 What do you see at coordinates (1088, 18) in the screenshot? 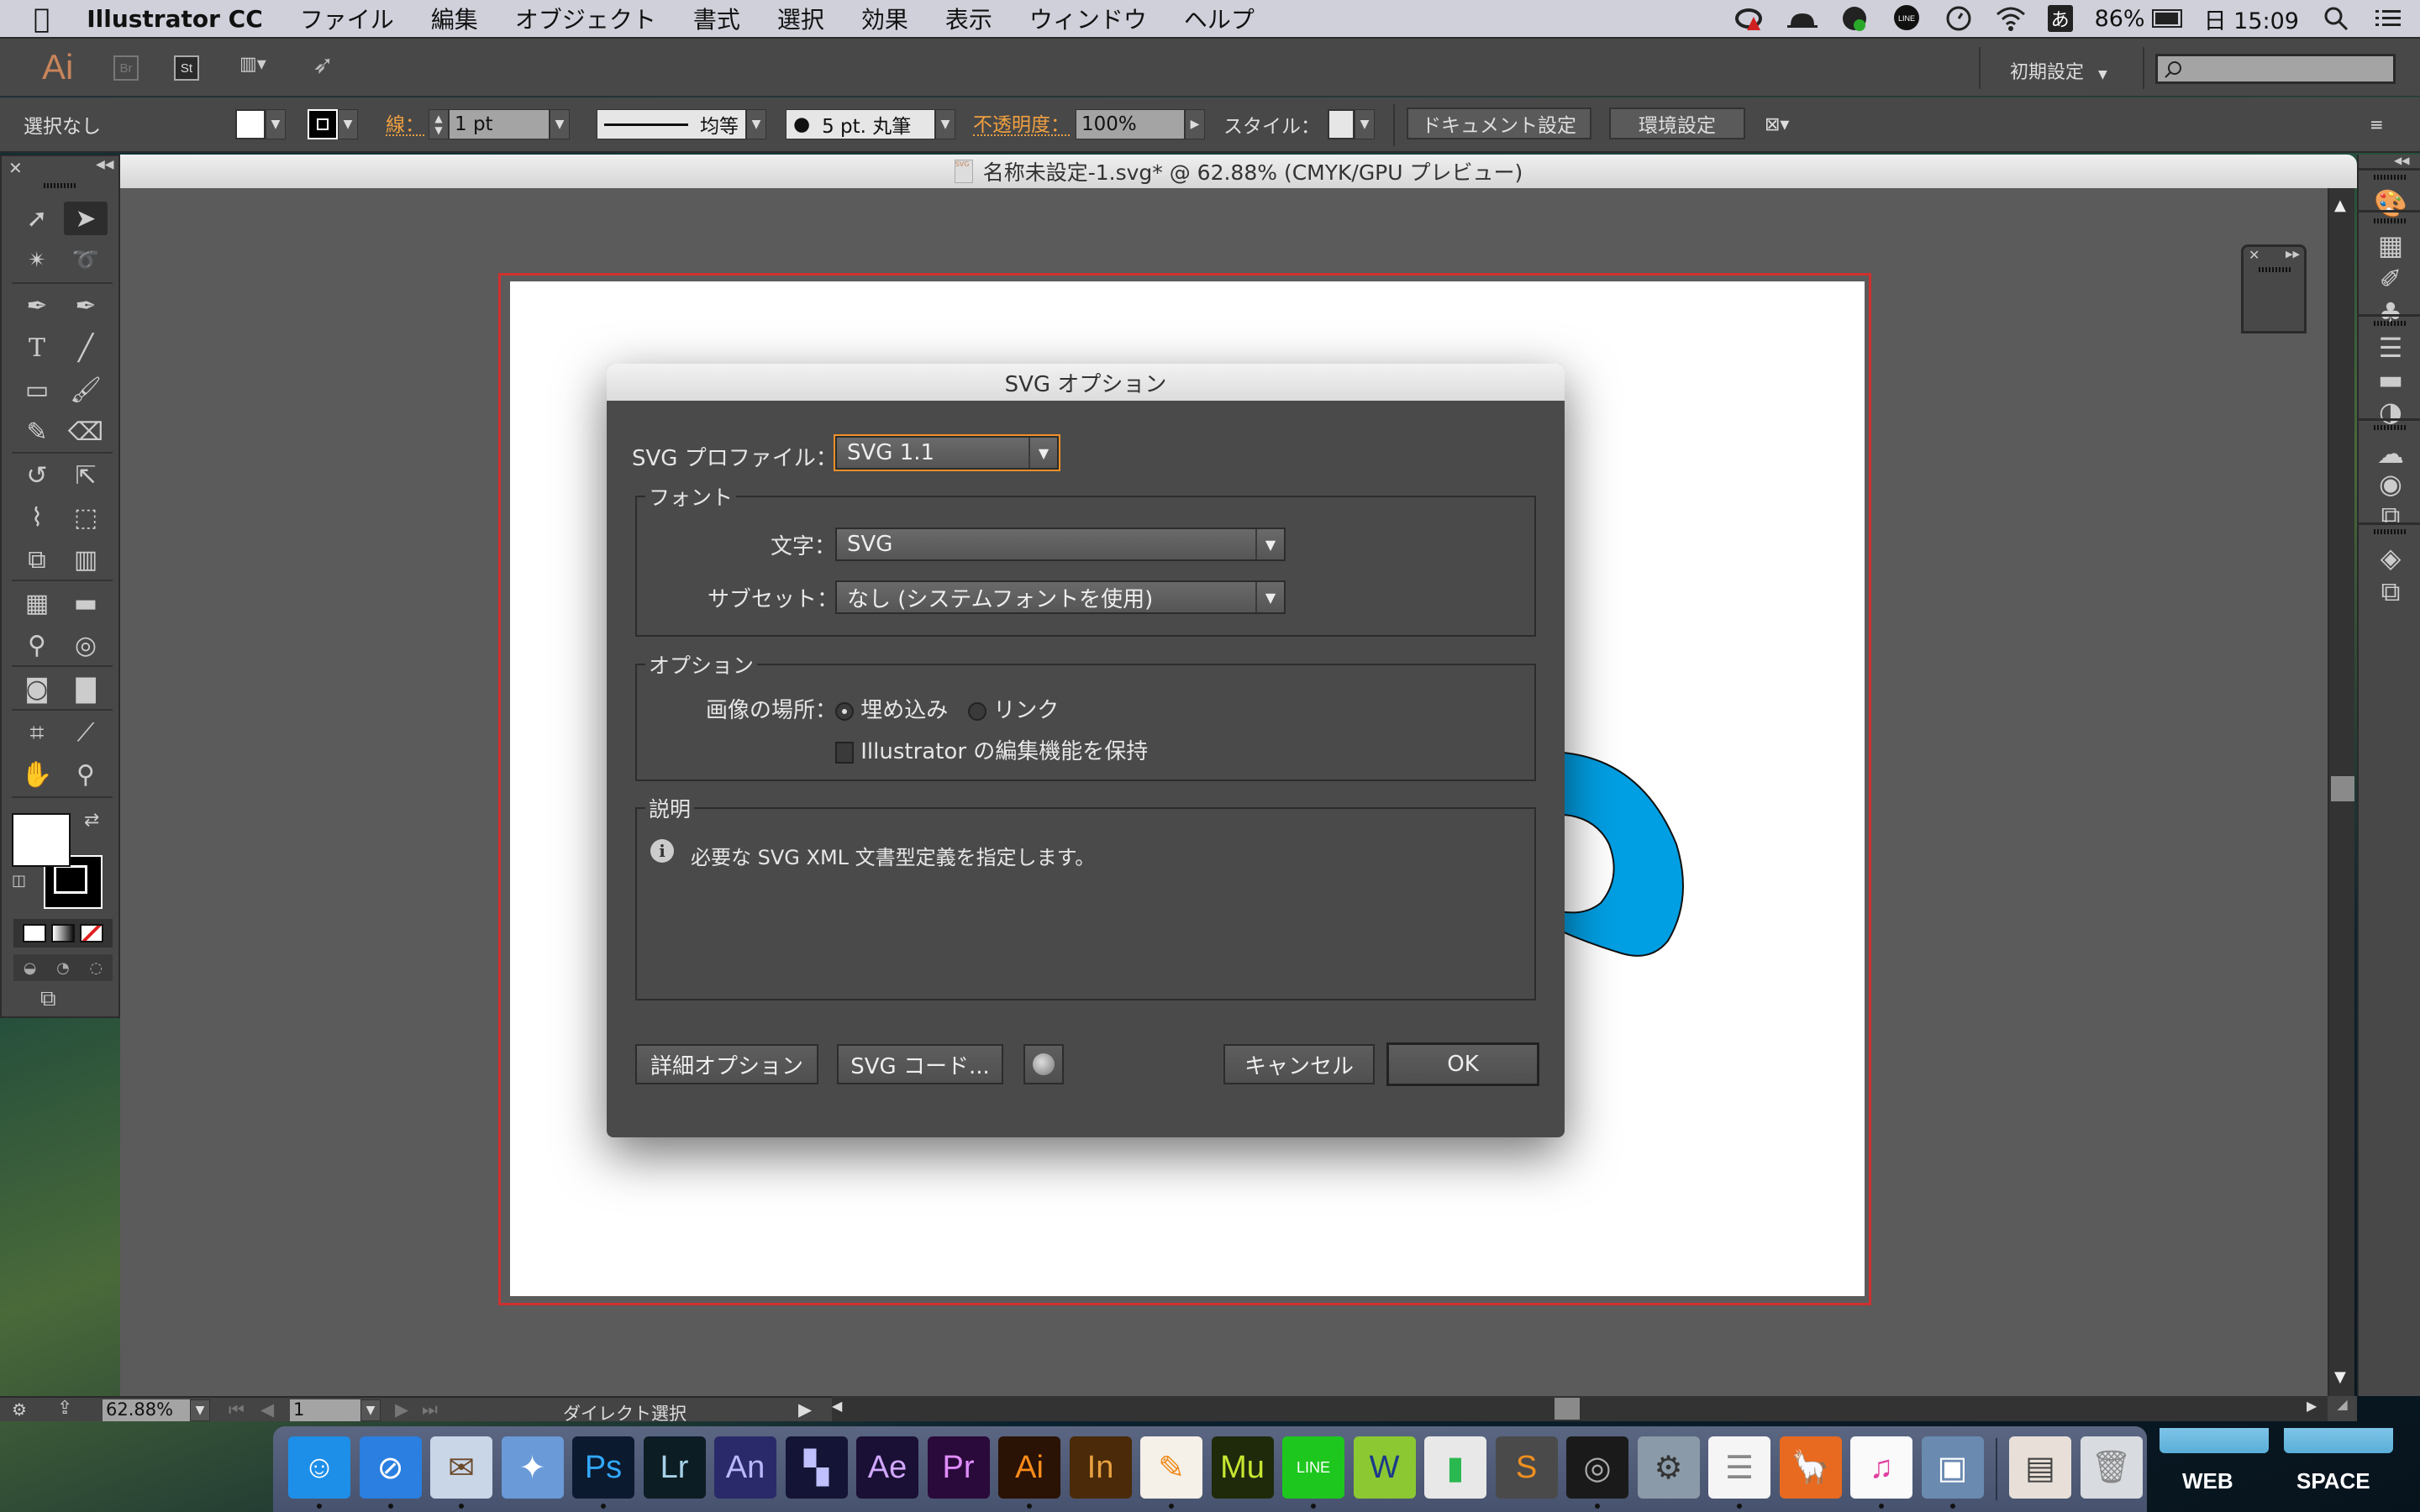
I see `menu-window: ウィンドウ` at bounding box center [1088, 18].